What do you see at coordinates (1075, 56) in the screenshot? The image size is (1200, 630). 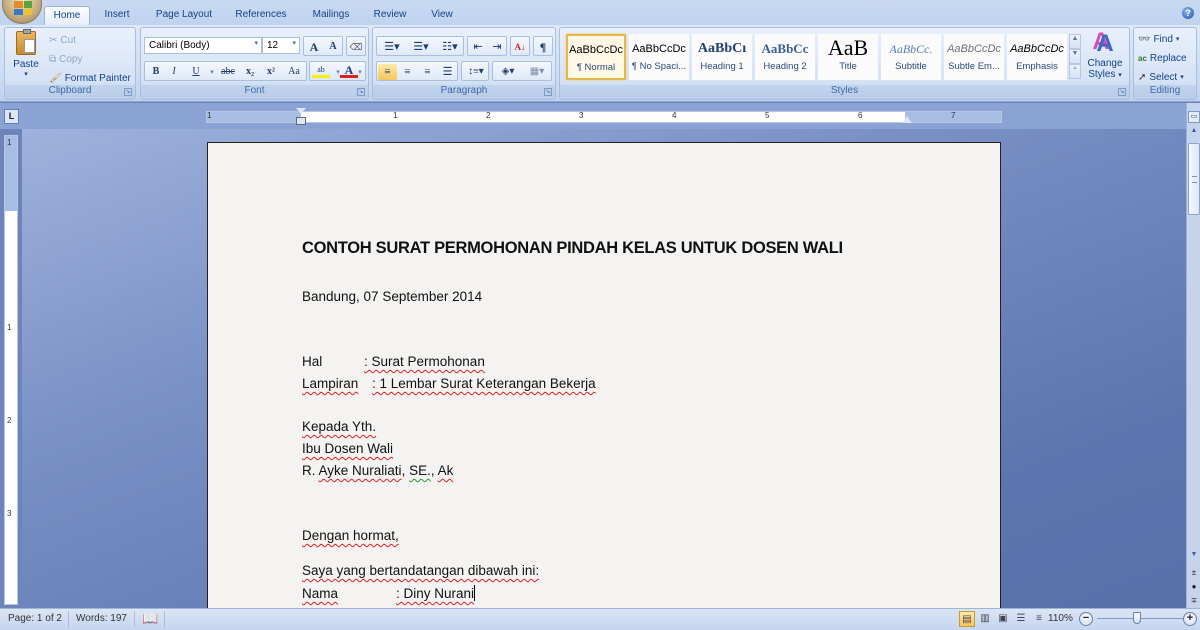 I see `gallery-down-button: ▼` at bounding box center [1075, 56].